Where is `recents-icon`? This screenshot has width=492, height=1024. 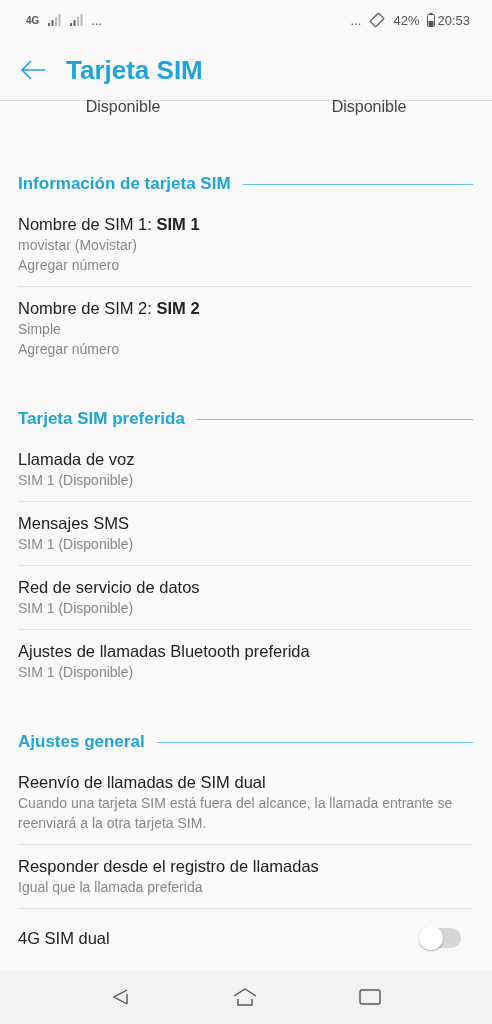
recents-icon is located at coordinates (370, 997).